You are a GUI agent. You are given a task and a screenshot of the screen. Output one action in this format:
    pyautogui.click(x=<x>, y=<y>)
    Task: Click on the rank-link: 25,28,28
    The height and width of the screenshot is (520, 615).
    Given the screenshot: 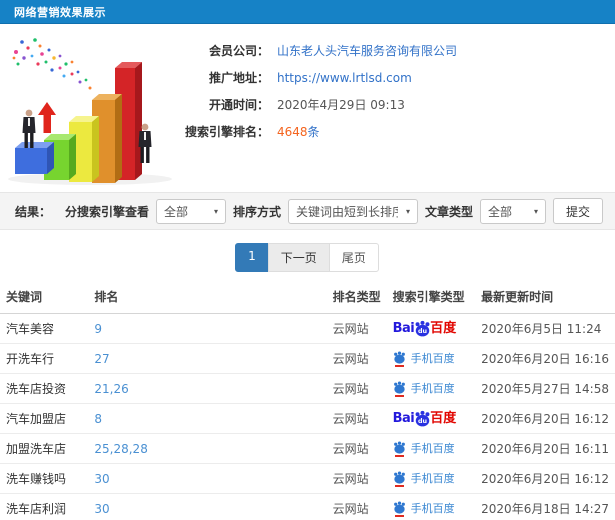 What is the action you would take?
    pyautogui.click(x=120, y=449)
    